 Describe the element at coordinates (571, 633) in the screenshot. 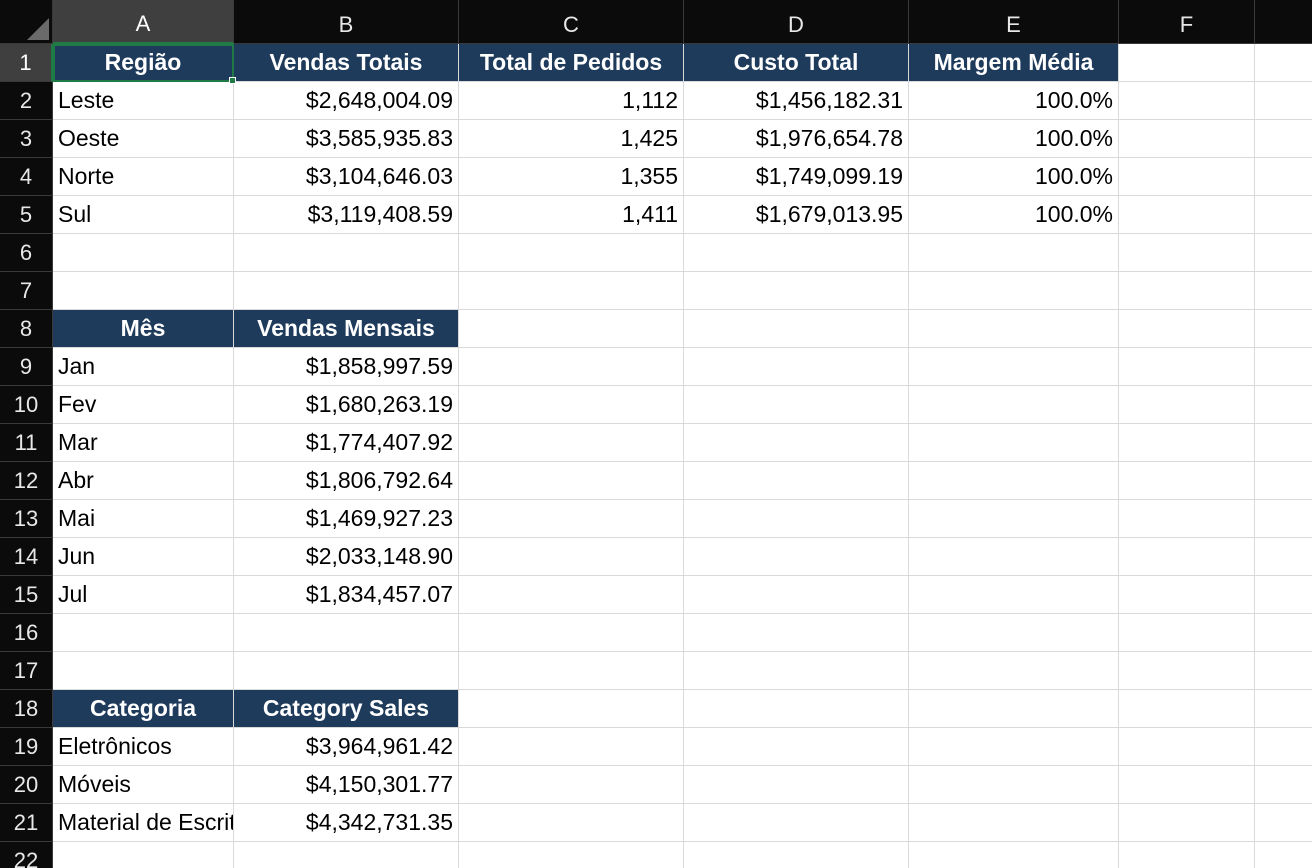

I see `cell-c16` at that location.